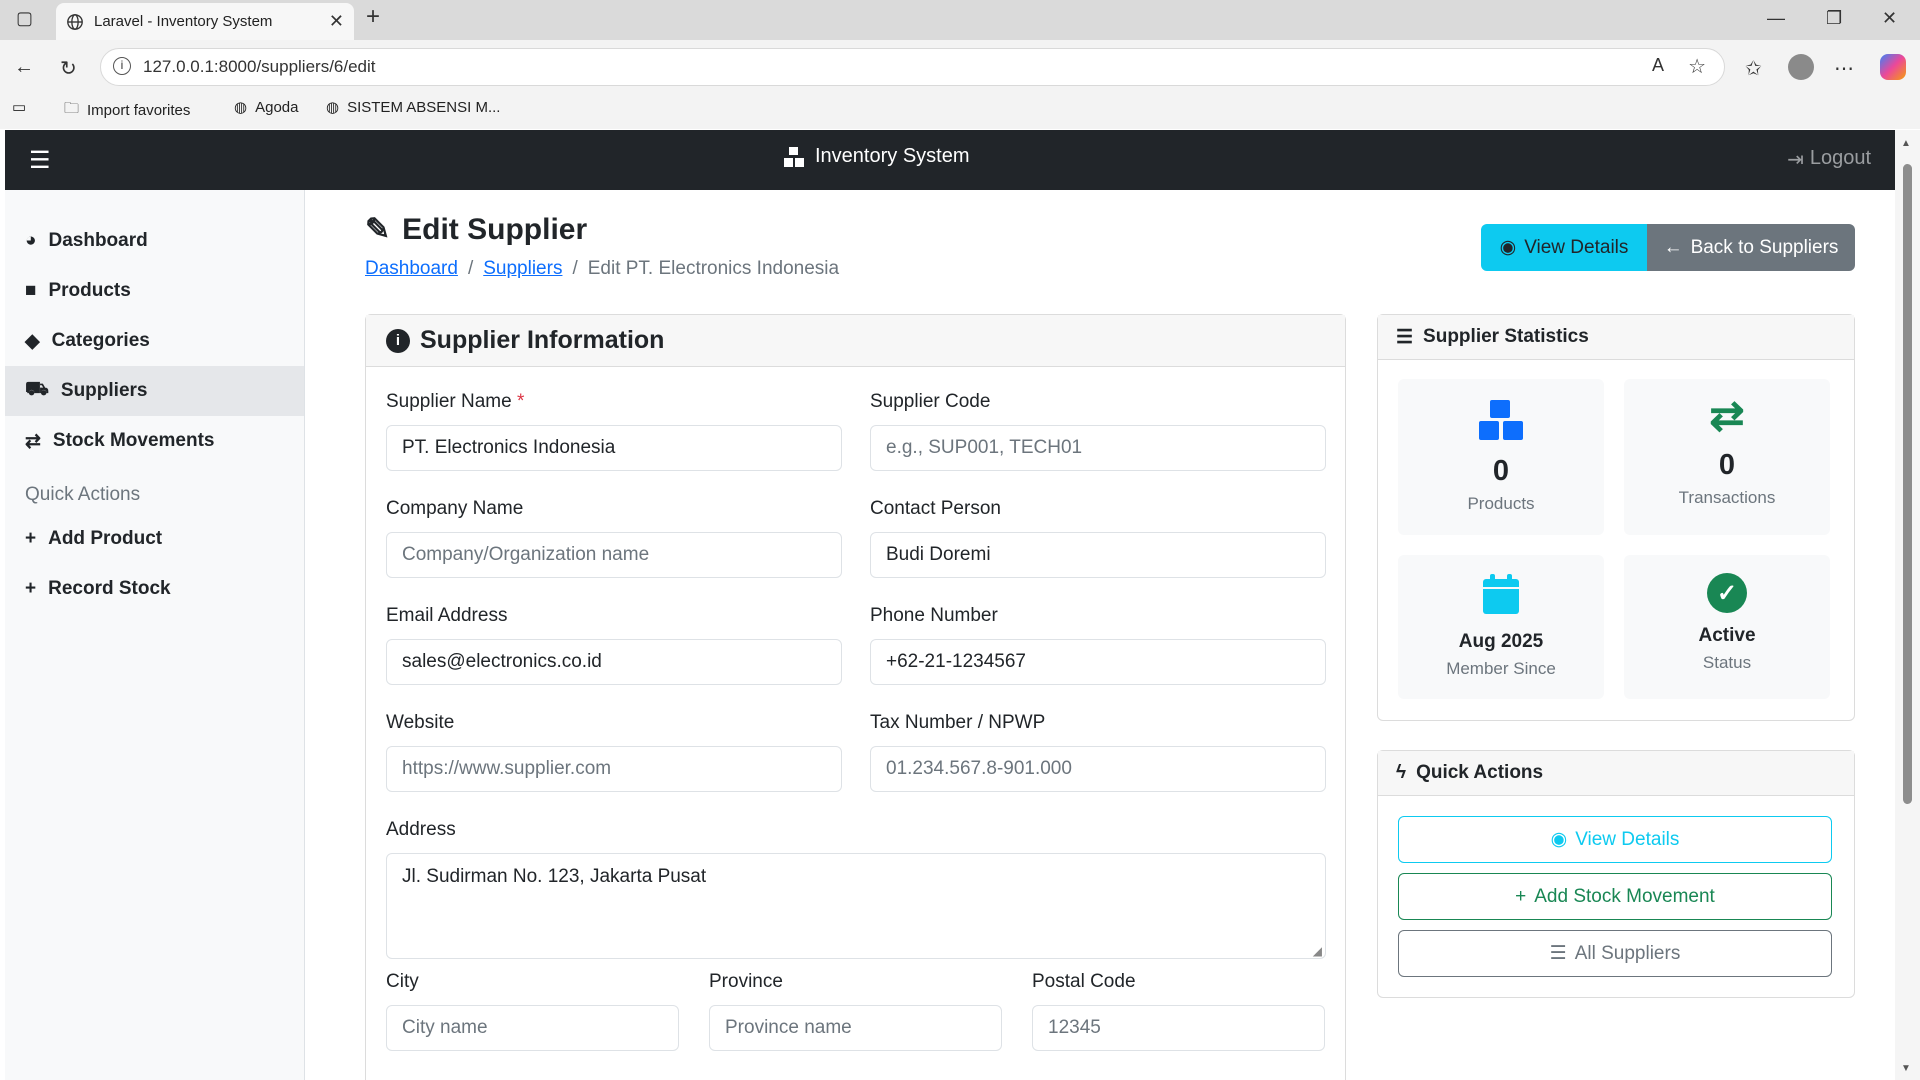 Image resolution: width=1920 pixels, height=1080 pixels. Describe the element at coordinates (24, 67) in the screenshot. I see `back-icon: ←` at that location.